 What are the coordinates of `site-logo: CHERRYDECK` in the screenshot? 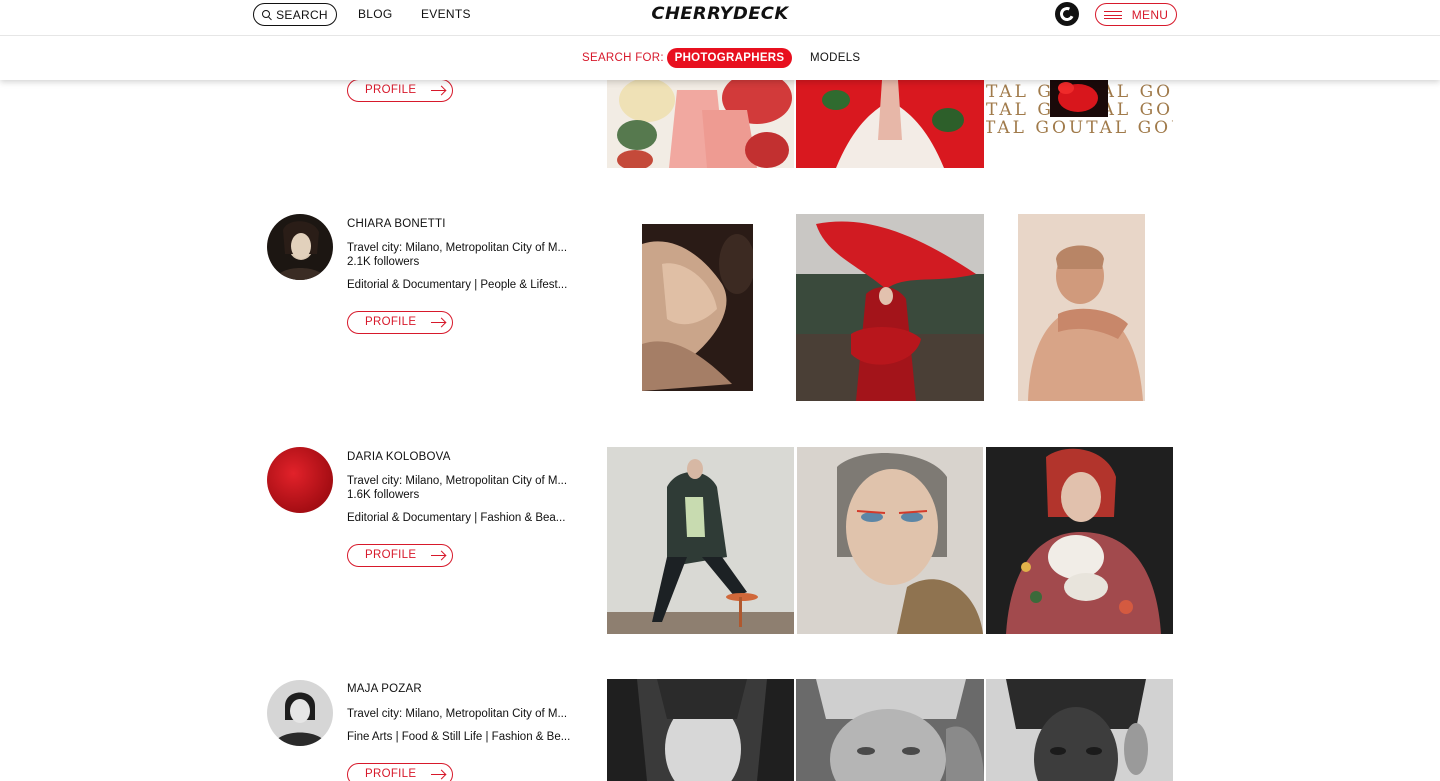 It's located at (720, 14).